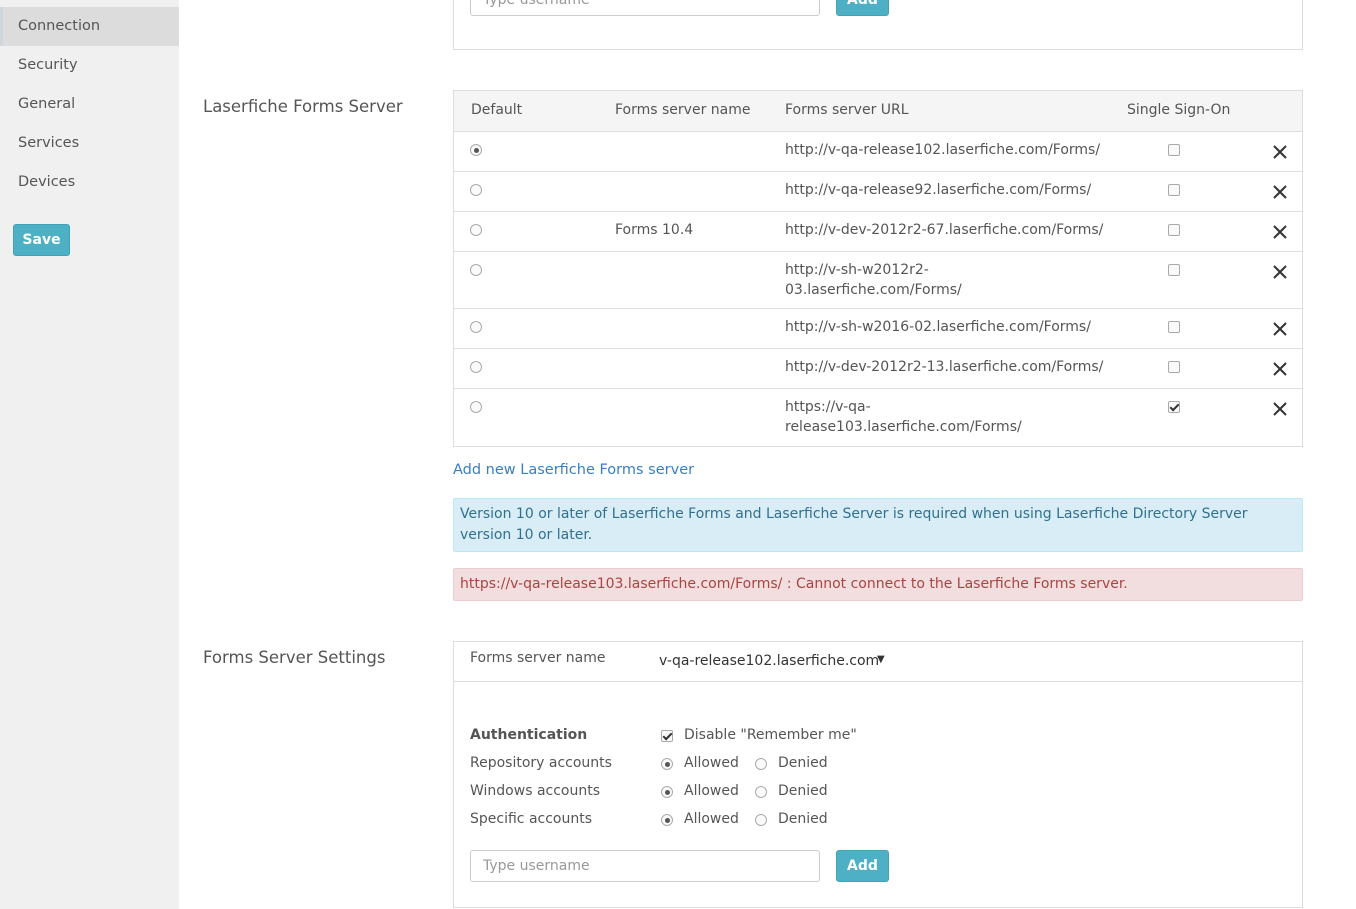 The image size is (1356, 909). Describe the element at coordinates (89, 182) in the screenshot. I see `sidebar-item-devices: Devices` at that location.